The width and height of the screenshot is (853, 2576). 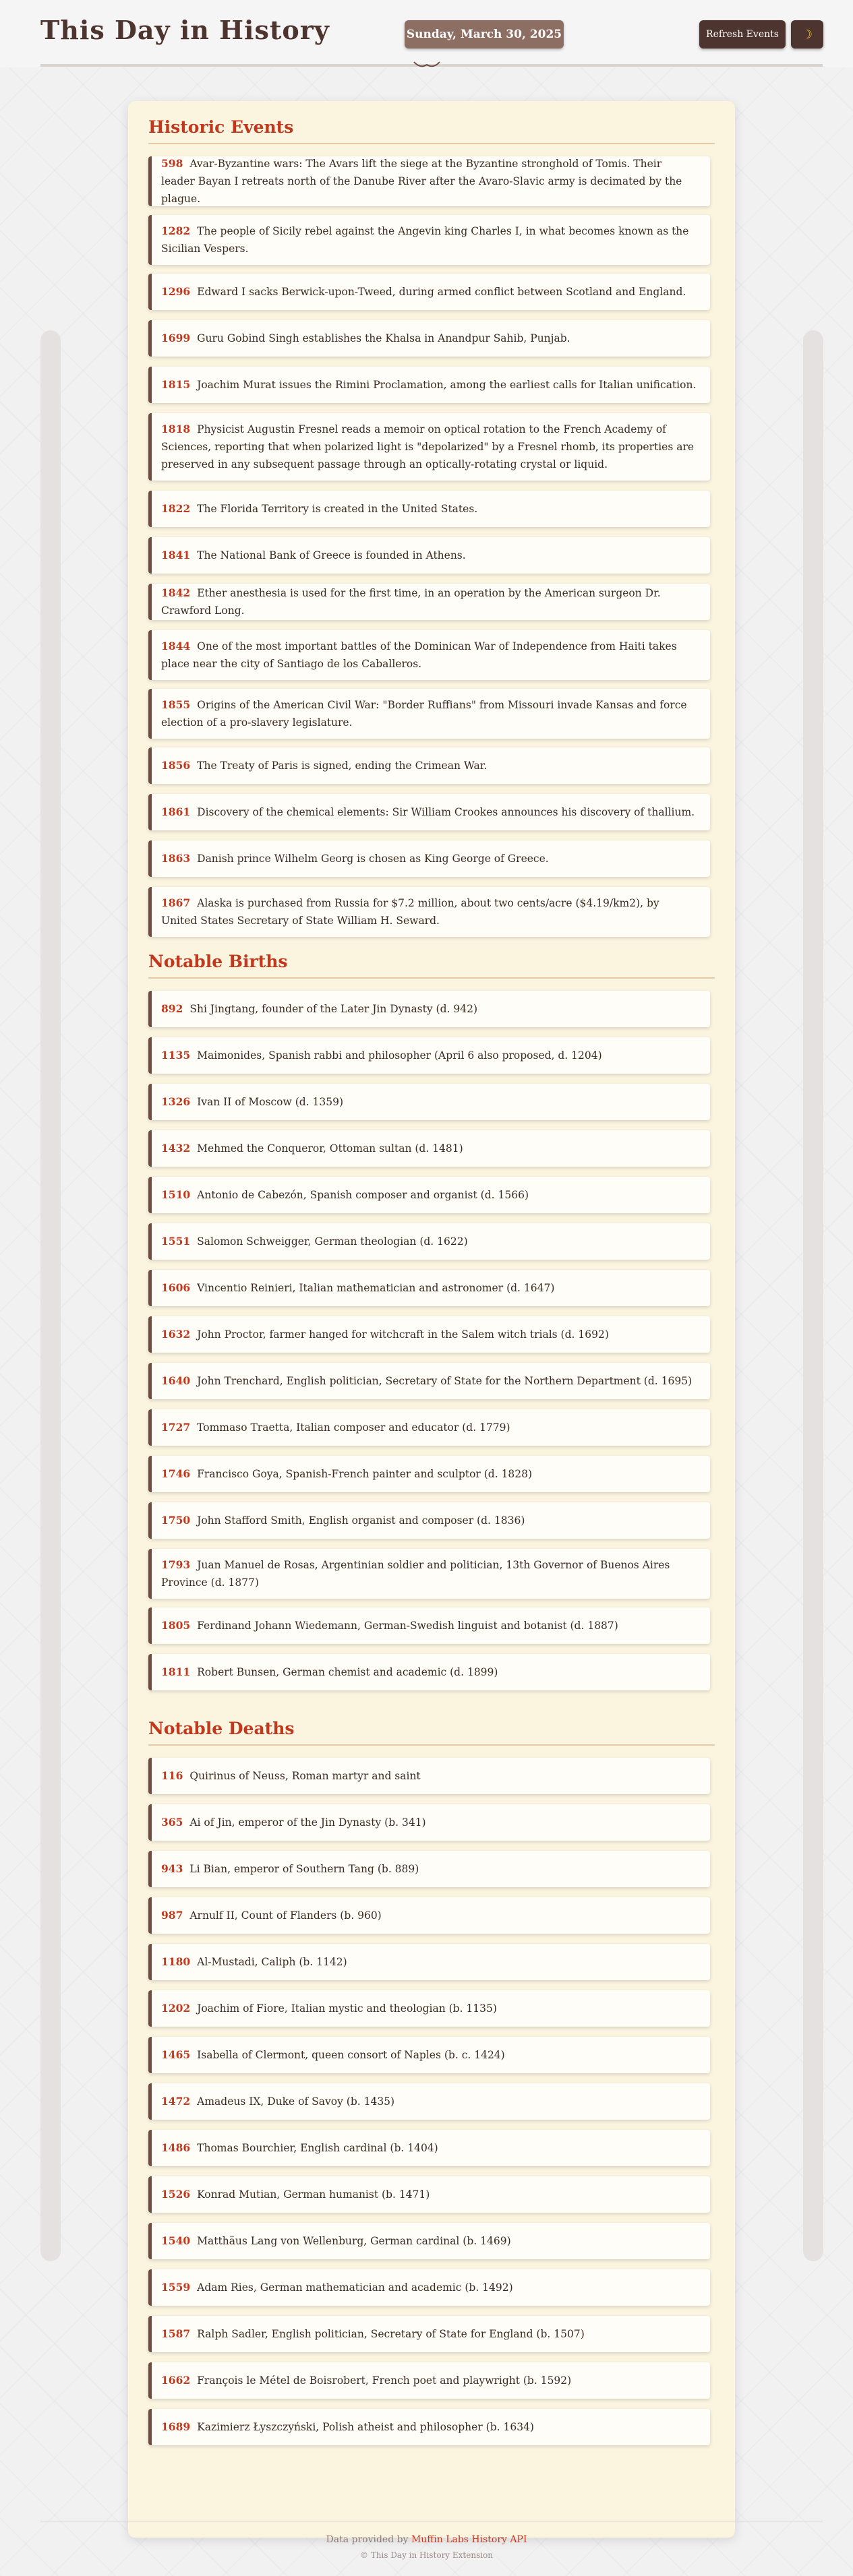 I want to click on birth-year: 1811, so click(x=176, y=1671).